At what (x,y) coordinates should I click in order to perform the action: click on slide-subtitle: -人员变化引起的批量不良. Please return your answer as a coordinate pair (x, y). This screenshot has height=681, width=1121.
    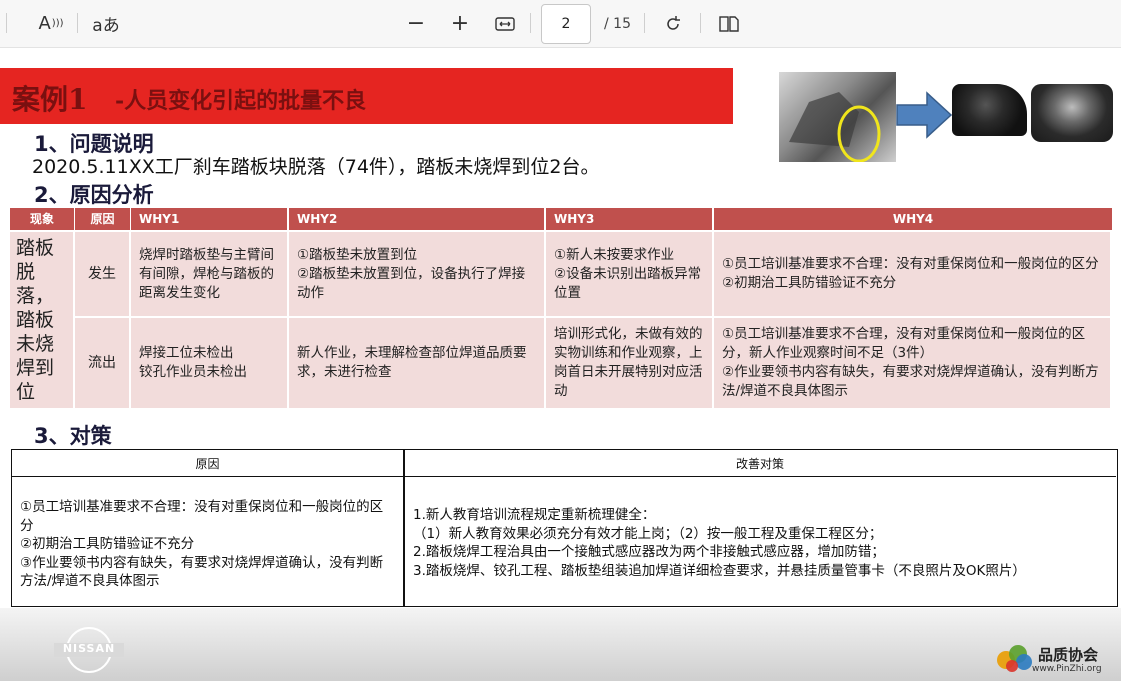
    Looking at the image, I should click on (241, 101).